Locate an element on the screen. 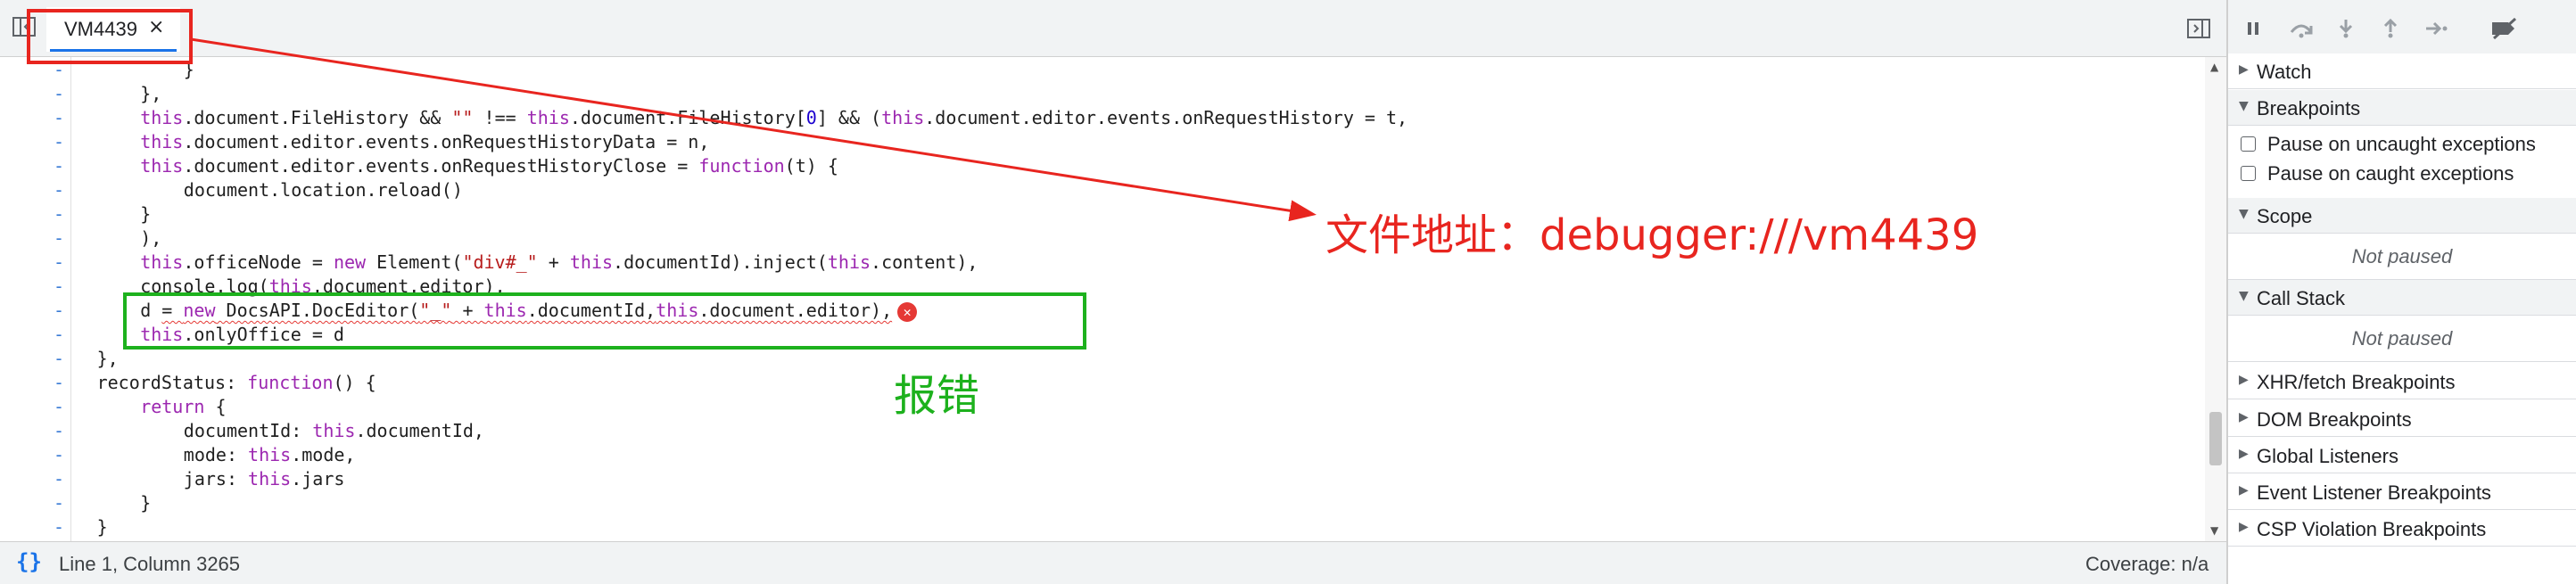 The height and width of the screenshot is (584, 2576). section-label: Breakpoints is located at coordinates (2309, 108).